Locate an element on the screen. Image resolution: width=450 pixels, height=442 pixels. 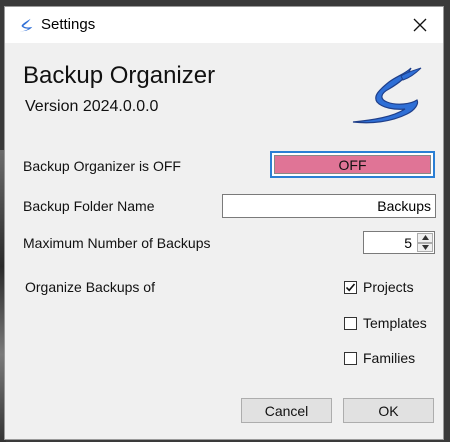
window-title: Settings is located at coordinates (68, 24).